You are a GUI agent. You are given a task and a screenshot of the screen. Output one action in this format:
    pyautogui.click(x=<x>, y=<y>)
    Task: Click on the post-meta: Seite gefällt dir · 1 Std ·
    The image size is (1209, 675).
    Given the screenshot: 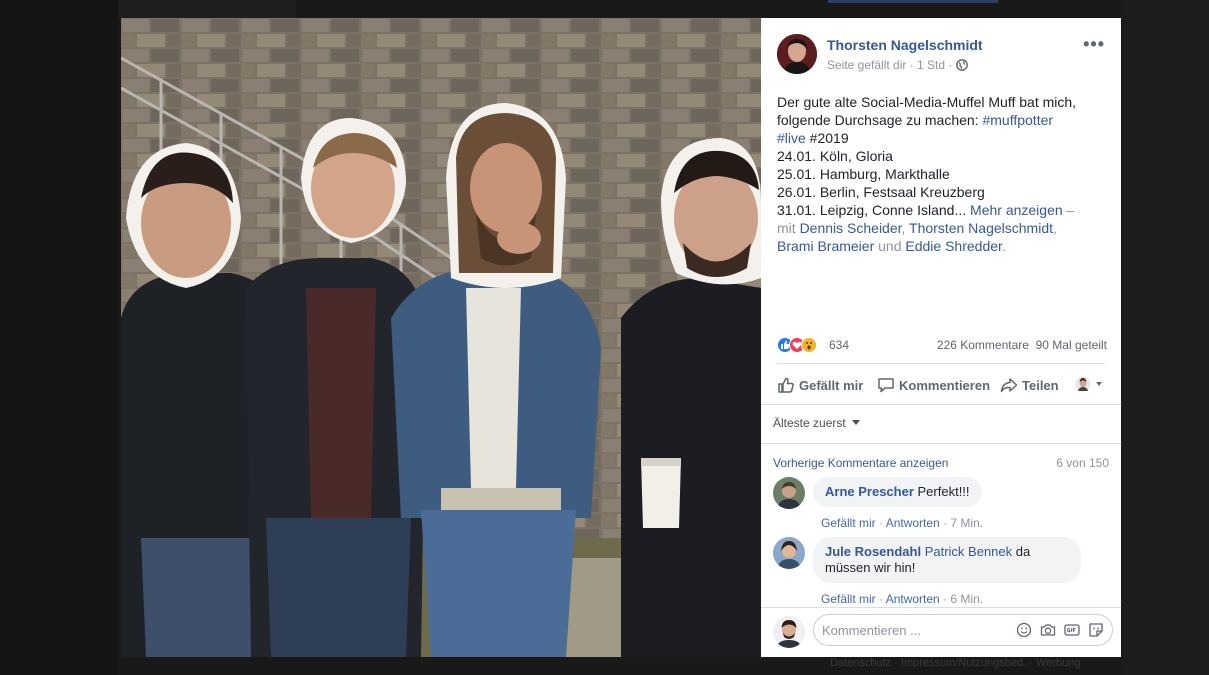 What is the action you would take?
    pyautogui.click(x=897, y=65)
    